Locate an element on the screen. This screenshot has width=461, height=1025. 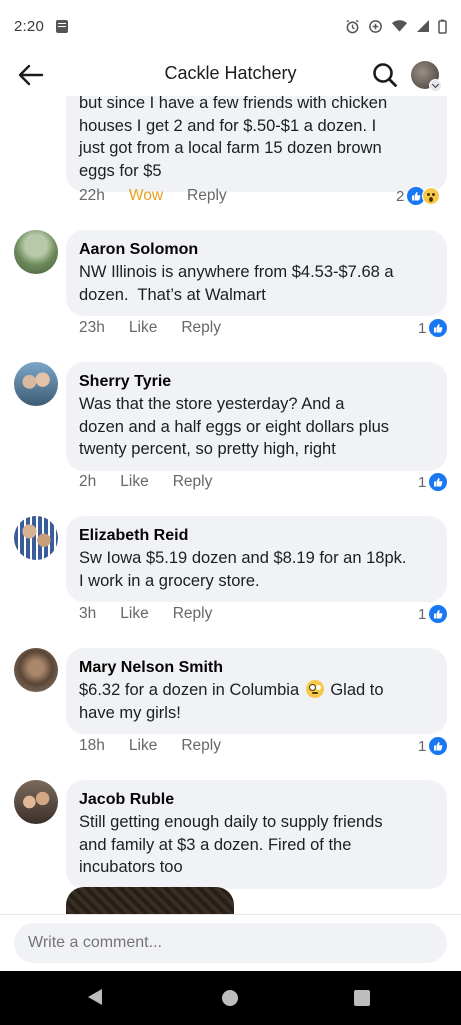
nav-home-icon is located at coordinates (230, 998).